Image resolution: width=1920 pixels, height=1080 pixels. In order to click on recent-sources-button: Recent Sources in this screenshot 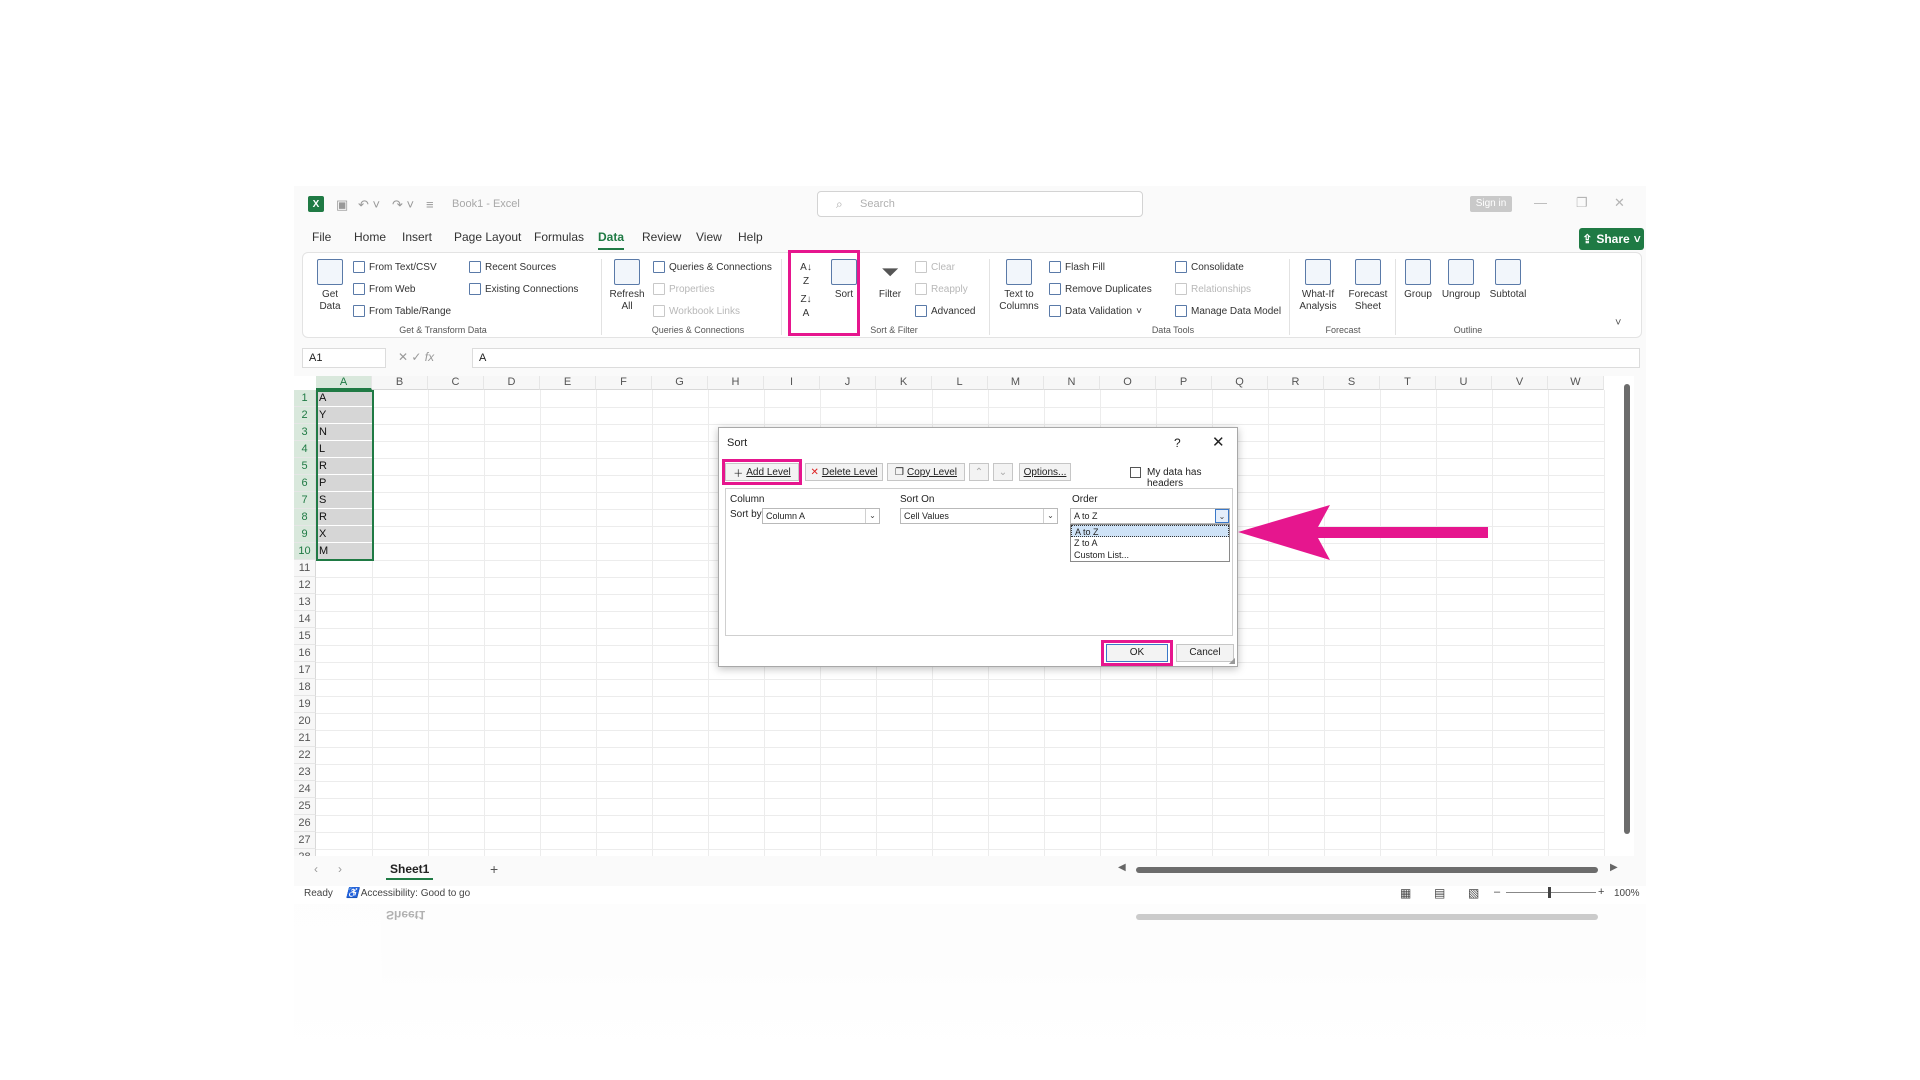, I will do `click(512, 267)`.